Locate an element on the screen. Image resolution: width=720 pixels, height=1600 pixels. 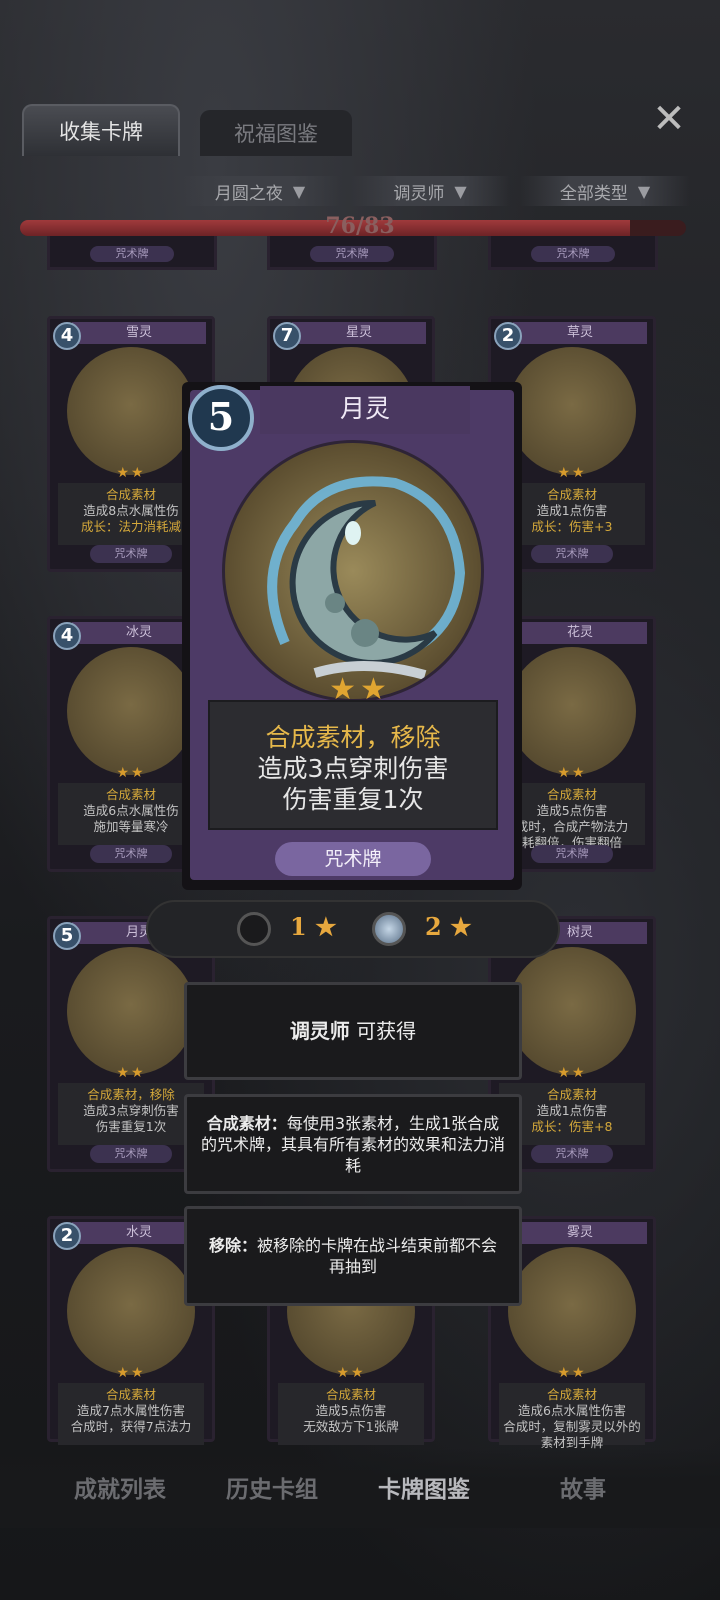
card-text: 合成素材 造成6点水属性伤害 合成时，复制雾灵以外的 素材到手牌 is located at coordinates (572, 1416).